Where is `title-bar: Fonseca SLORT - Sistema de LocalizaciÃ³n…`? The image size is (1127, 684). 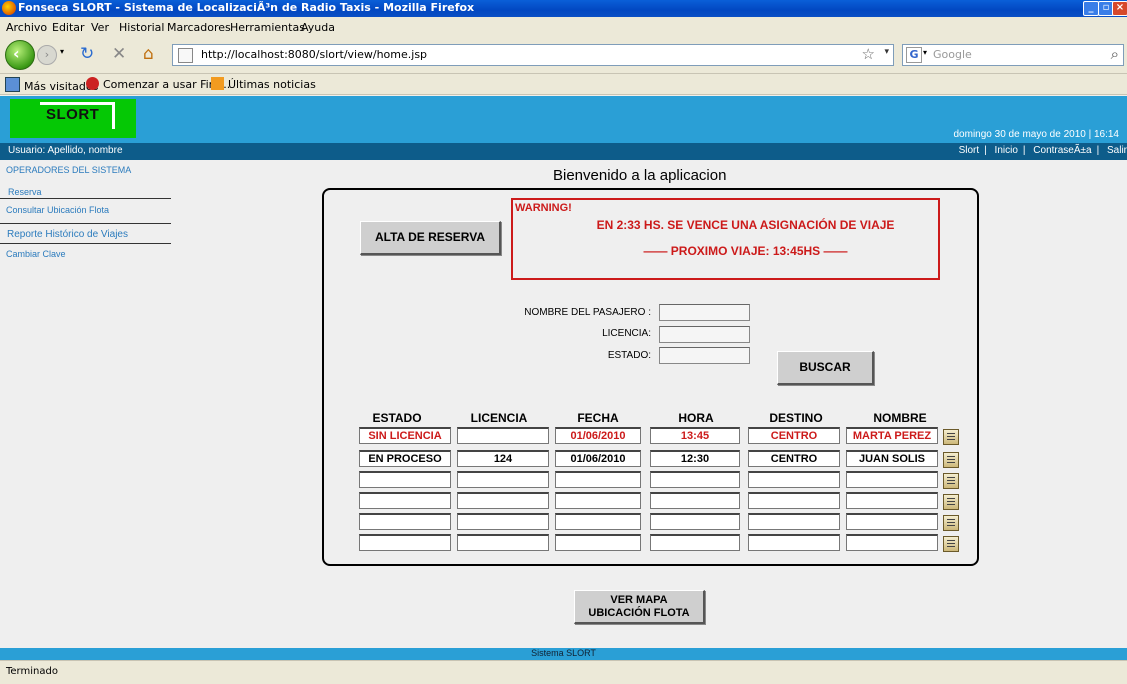
title-bar: Fonseca SLORT - Sistema de LocalizaciÃ³n… is located at coordinates (563, 8).